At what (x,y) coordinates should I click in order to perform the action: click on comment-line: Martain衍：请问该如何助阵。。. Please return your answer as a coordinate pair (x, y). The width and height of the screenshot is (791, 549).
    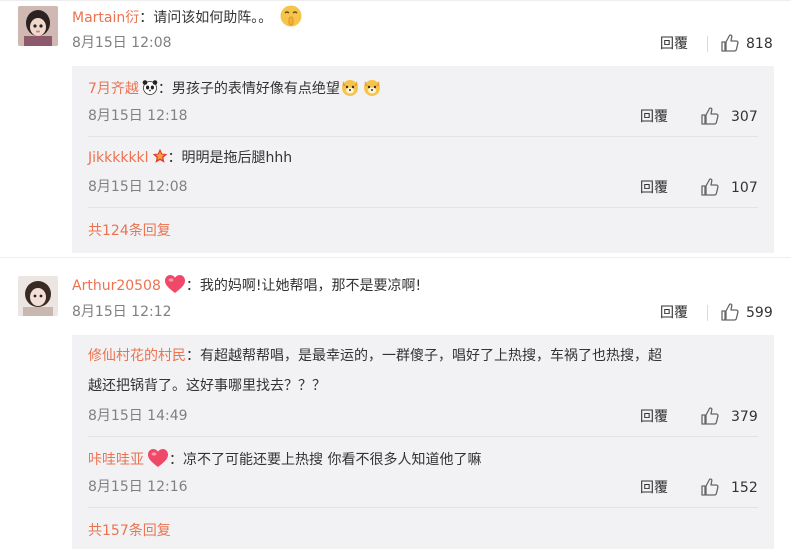
    Looking at the image, I should click on (187, 16).